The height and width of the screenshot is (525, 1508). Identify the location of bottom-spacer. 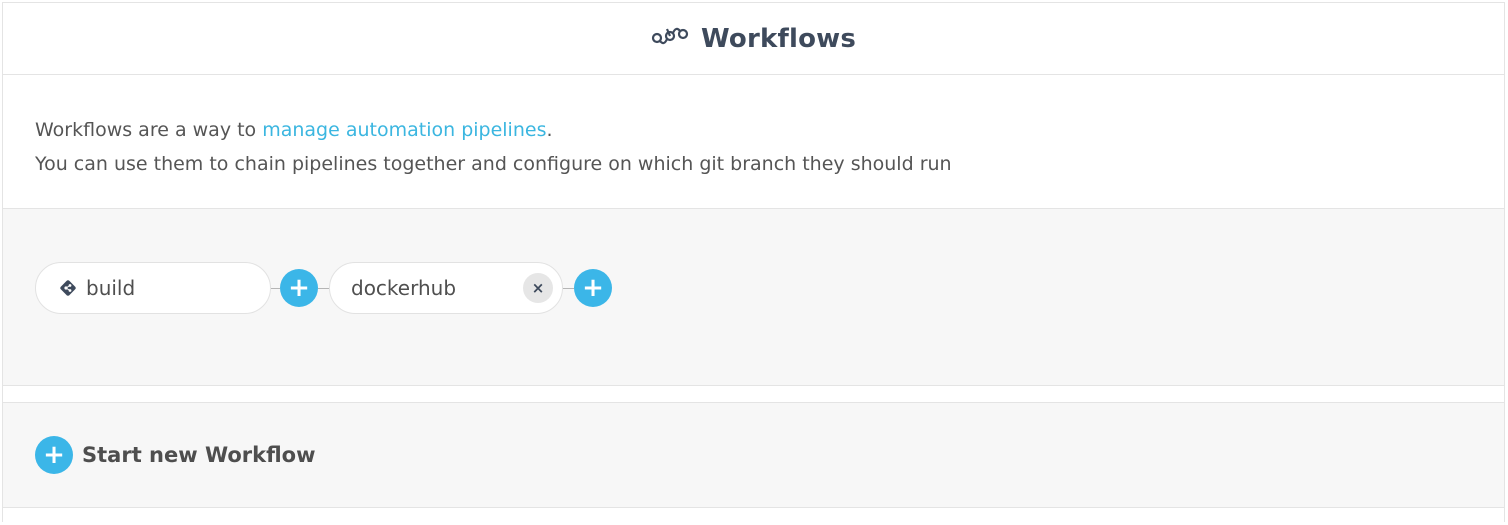
(753, 515).